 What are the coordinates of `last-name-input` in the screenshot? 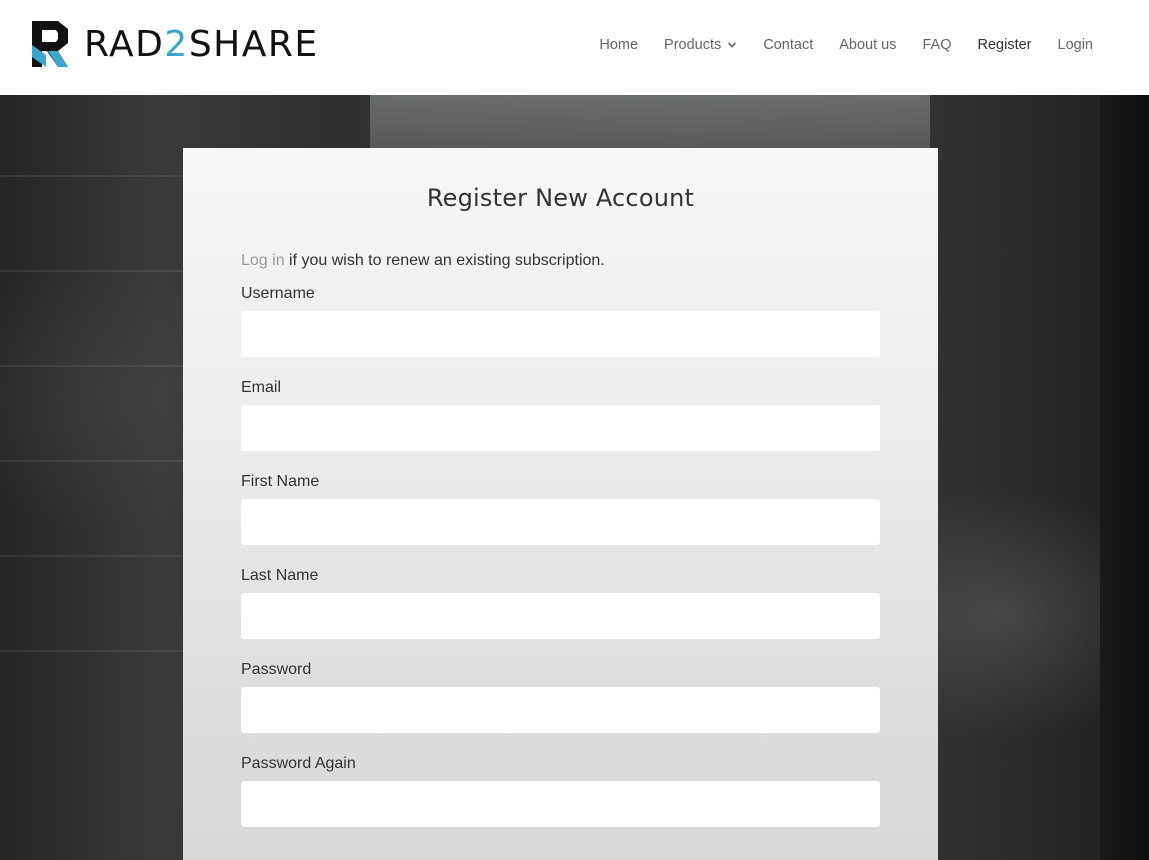 It's located at (560, 616).